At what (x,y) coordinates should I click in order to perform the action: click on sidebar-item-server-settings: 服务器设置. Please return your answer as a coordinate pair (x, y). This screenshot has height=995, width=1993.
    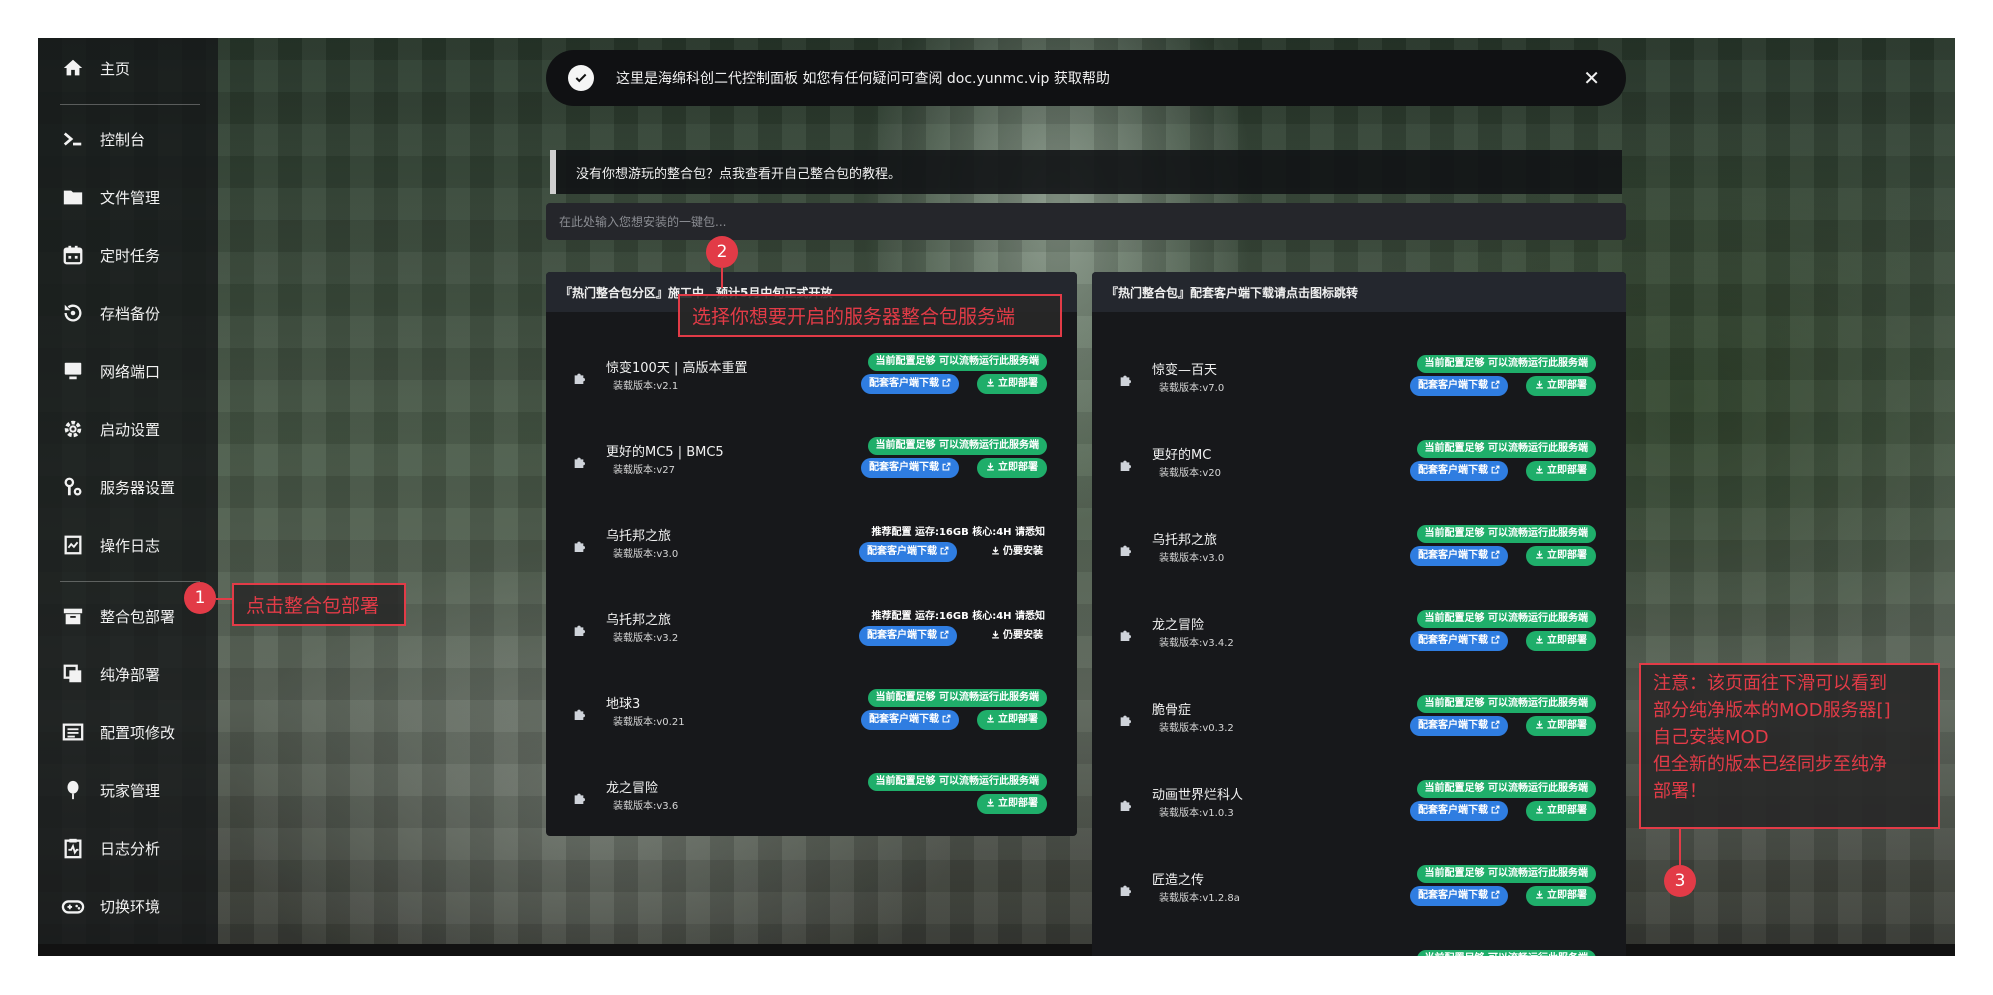
    Looking at the image, I should click on (128, 487).